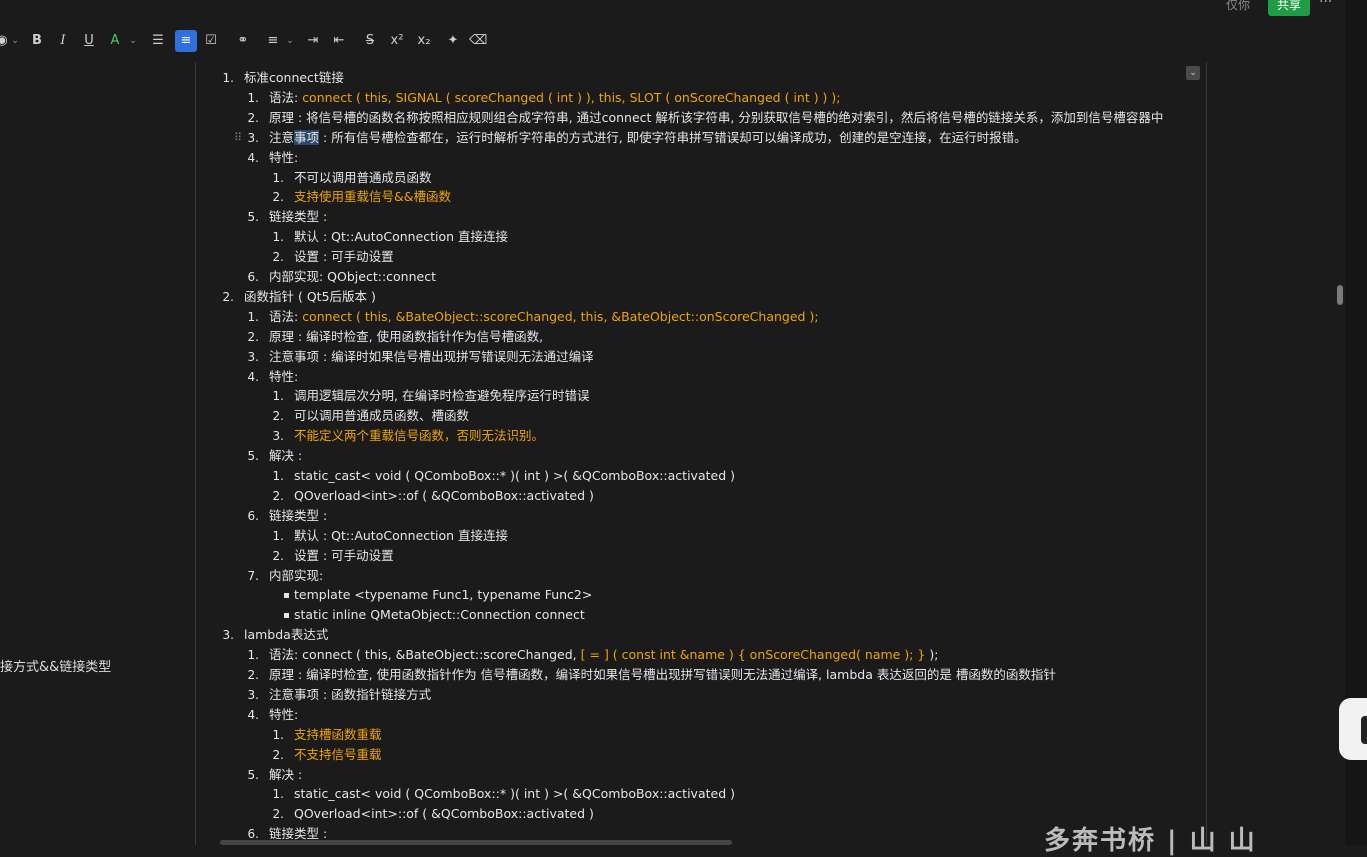 The height and width of the screenshot is (857, 1367). What do you see at coordinates (696, 197) in the screenshot?
I see `document-line: 2. 支持使用重载信号&&槽函数` at bounding box center [696, 197].